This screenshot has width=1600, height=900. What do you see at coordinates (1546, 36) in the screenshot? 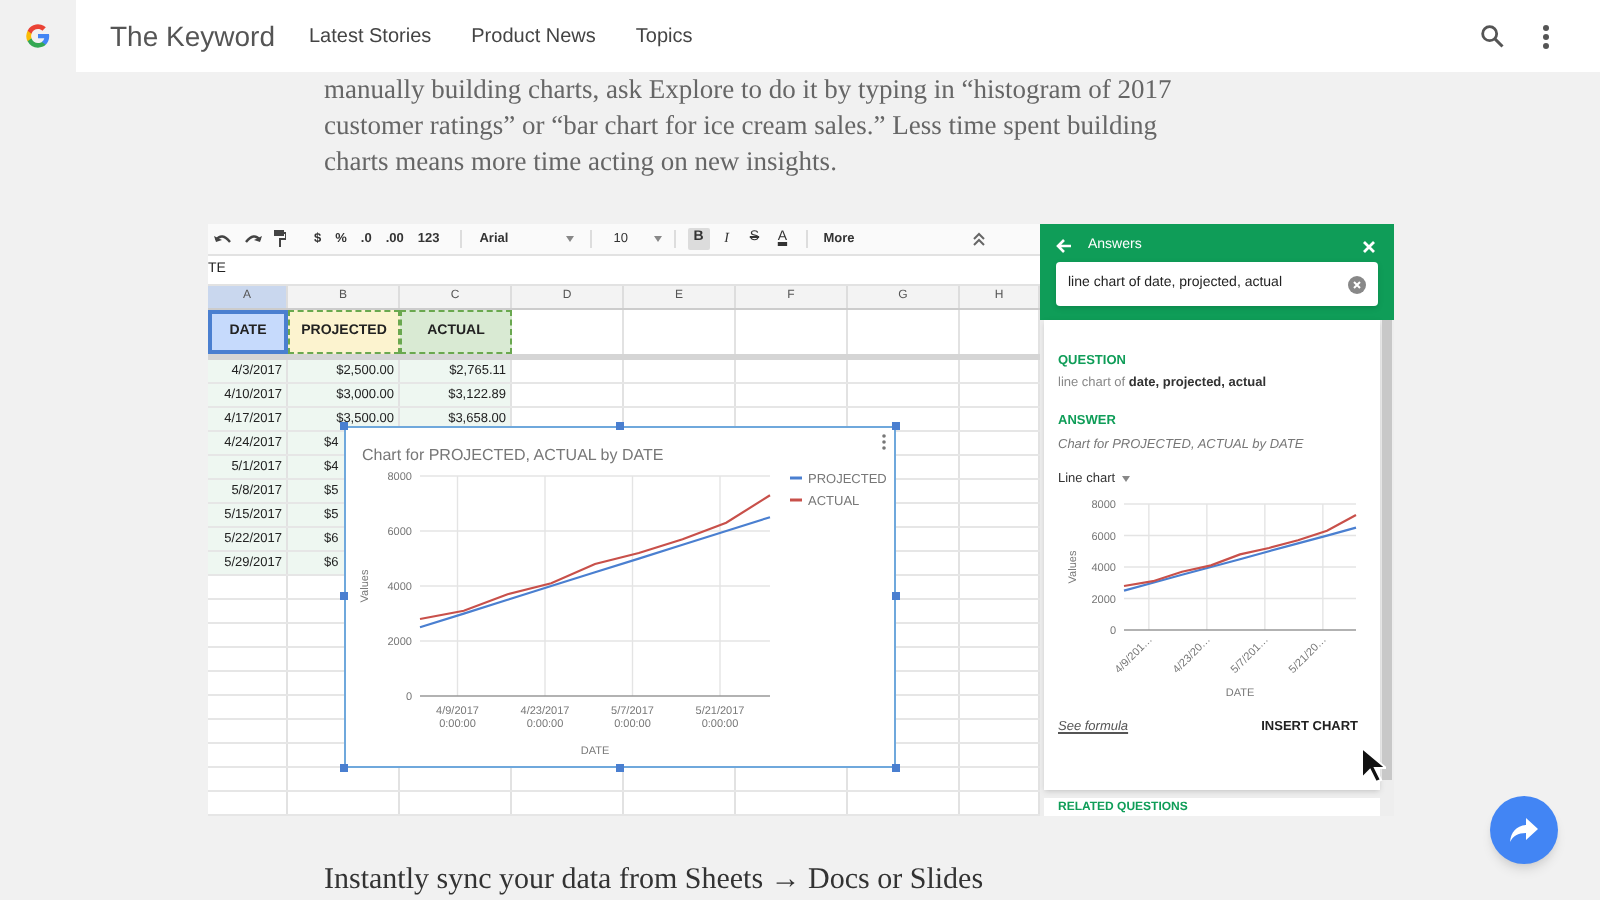
I see `more-options-icon` at bounding box center [1546, 36].